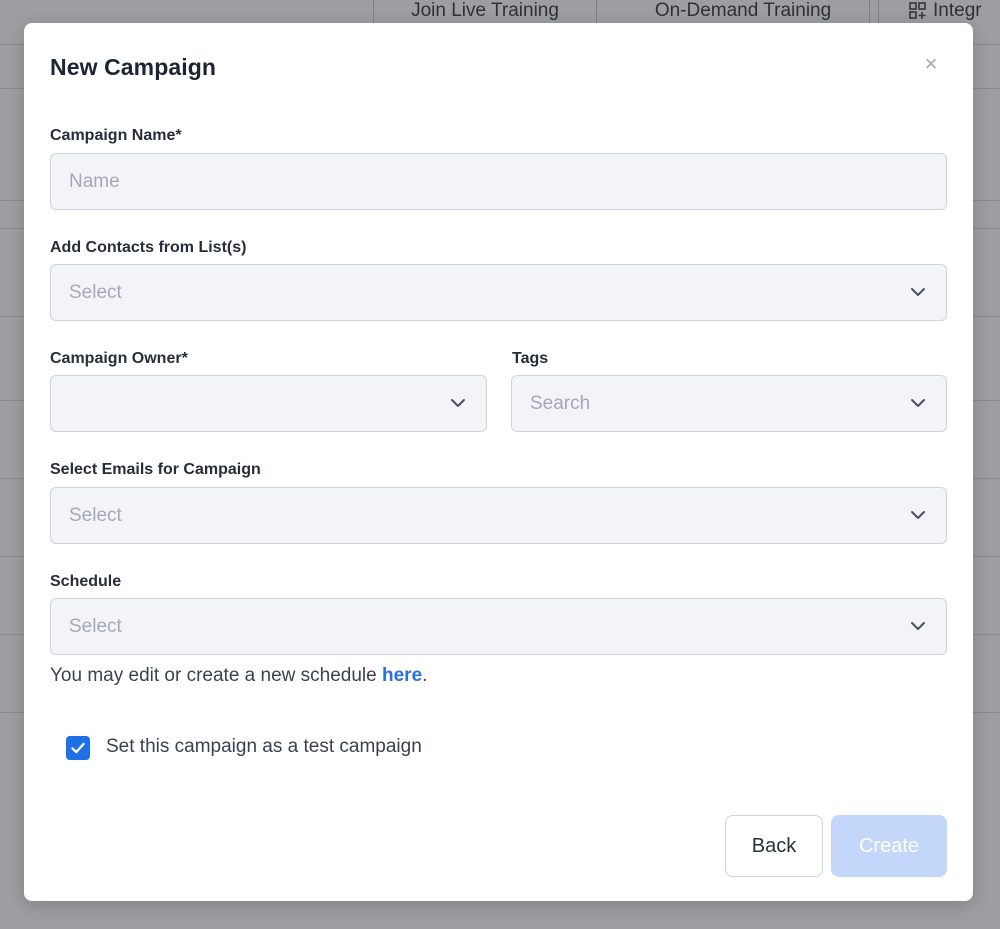 This screenshot has height=929, width=1000. I want to click on contact-lists-label: Add Contacts from List(s), so click(148, 247).